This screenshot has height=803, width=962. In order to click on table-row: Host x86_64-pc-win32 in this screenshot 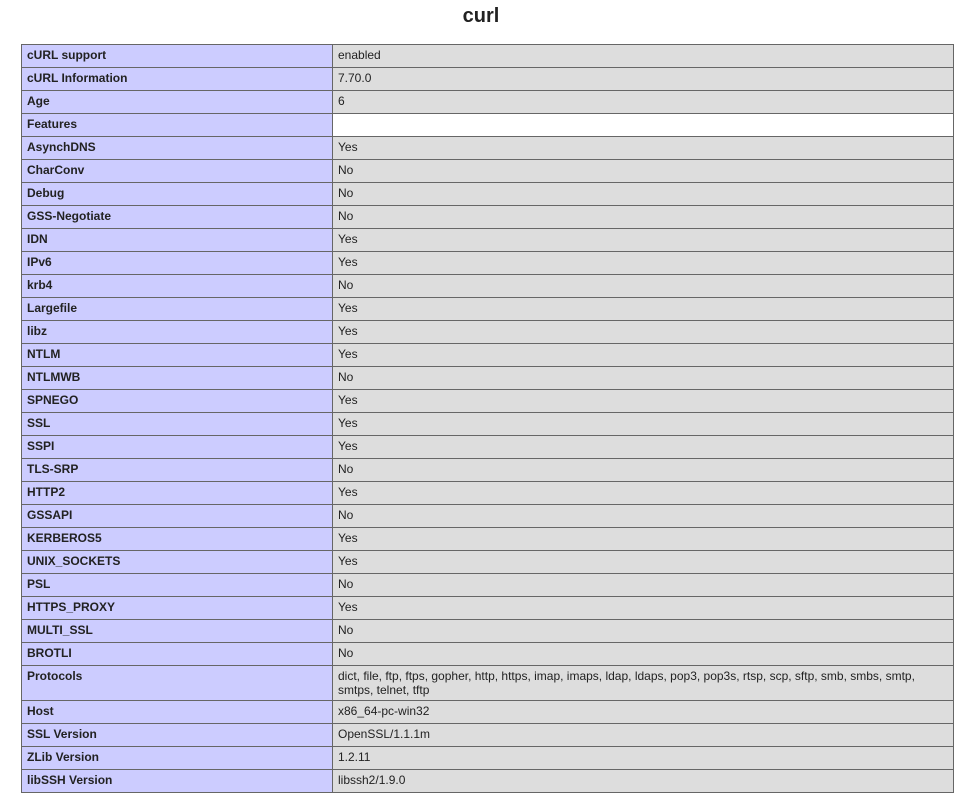, I will do `click(487, 712)`.